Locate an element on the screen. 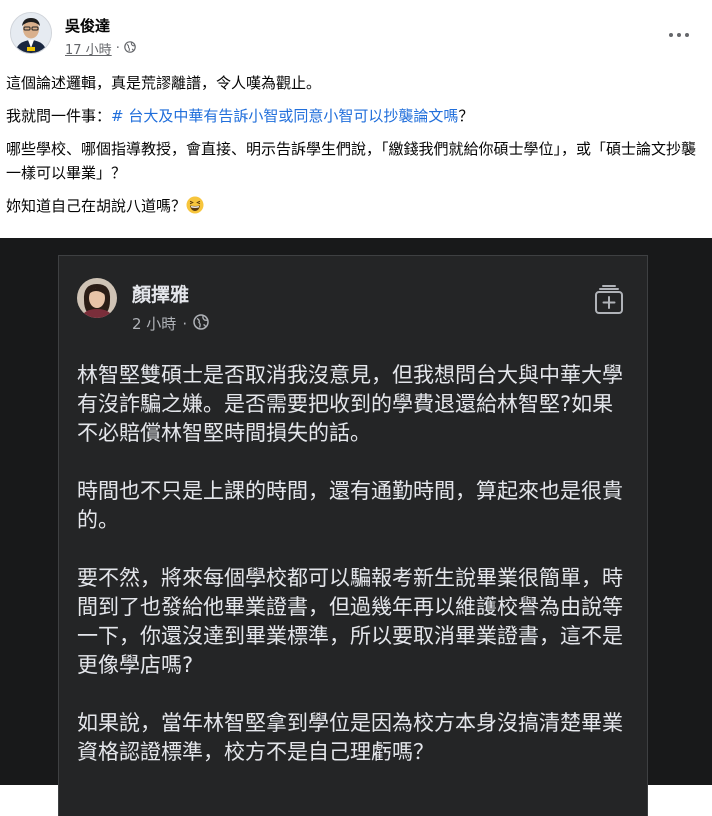 This screenshot has height=816, width=712. author-avatar is located at coordinates (31, 33).